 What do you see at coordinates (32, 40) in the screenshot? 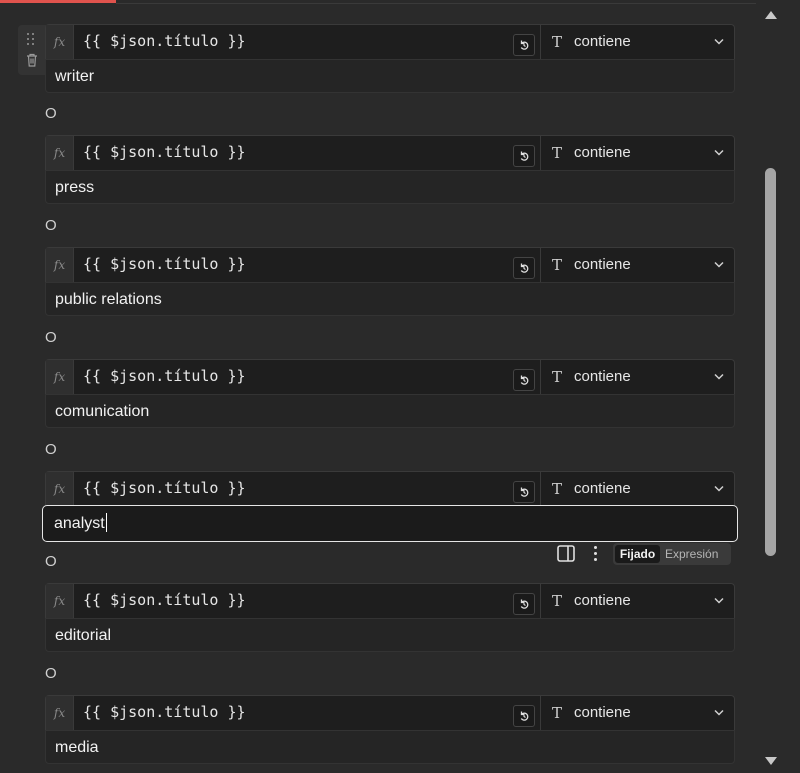
I see `drag-handle-icon` at bounding box center [32, 40].